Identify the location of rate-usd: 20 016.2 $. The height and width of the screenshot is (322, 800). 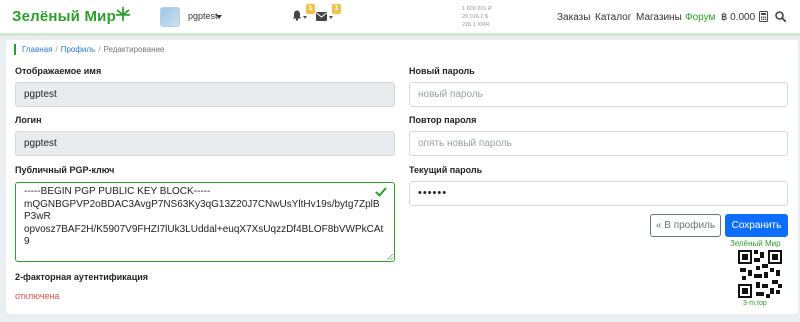
(475, 17).